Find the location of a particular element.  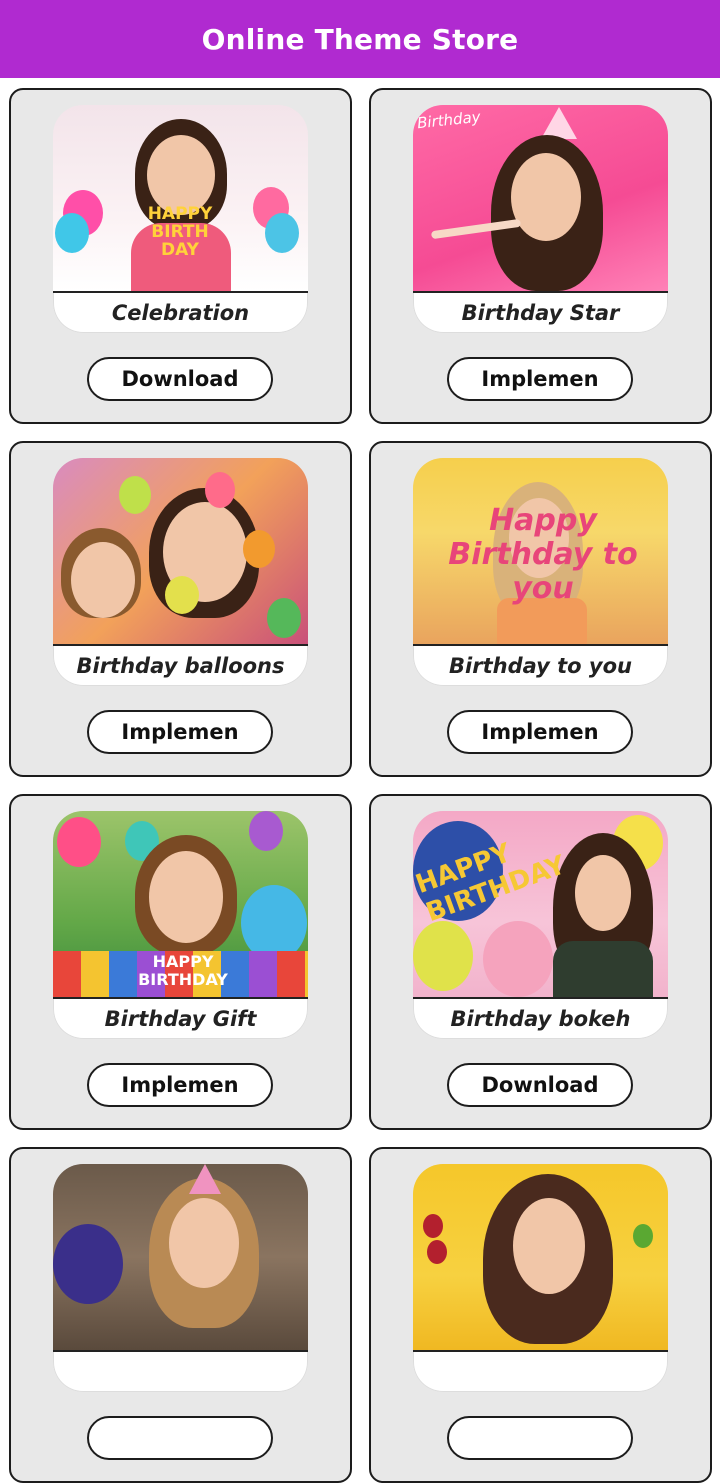

art-text: HAPPY BIRTHDAY is located at coordinates (183, 970).